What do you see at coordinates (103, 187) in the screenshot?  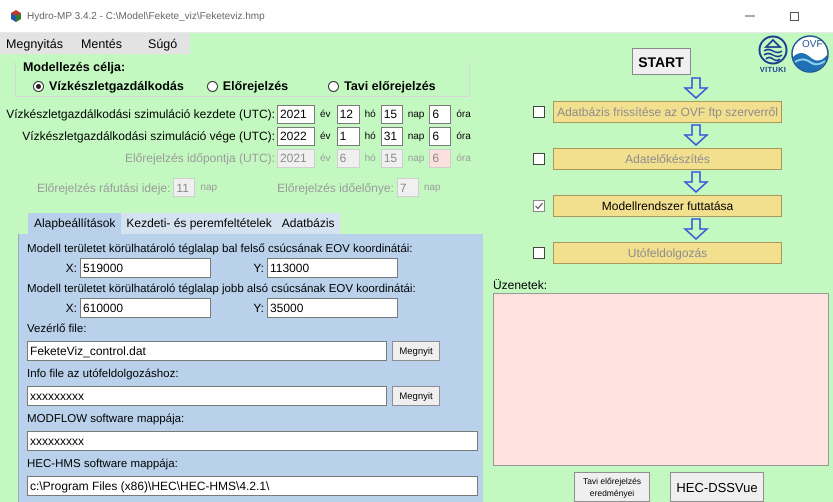 I see `field-label: Előrejelzés ráfutási ideje:` at bounding box center [103, 187].